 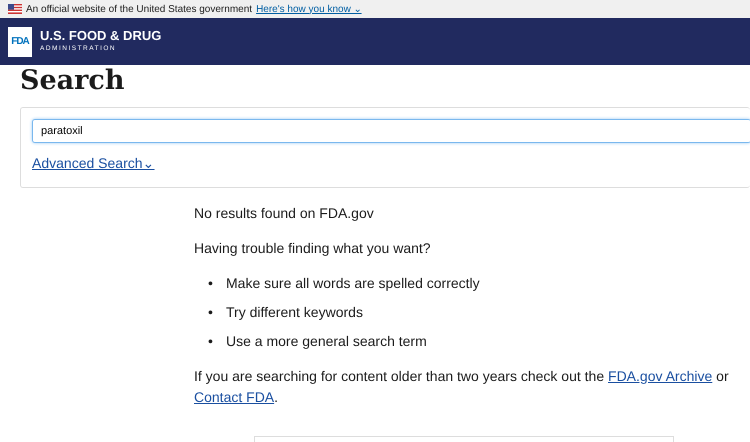 I want to click on no-results-message: No results found on FDA.gov, so click(x=284, y=213).